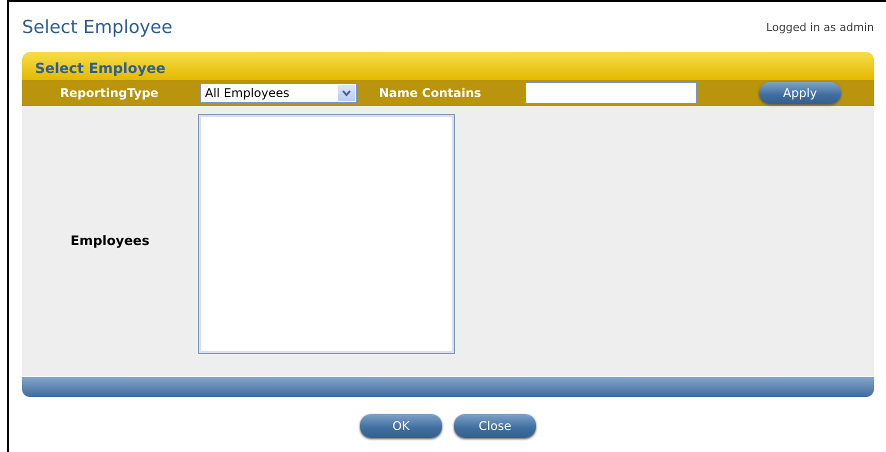 The width and height of the screenshot is (886, 452). What do you see at coordinates (110, 241) in the screenshot?
I see `employees-label: Employees` at bounding box center [110, 241].